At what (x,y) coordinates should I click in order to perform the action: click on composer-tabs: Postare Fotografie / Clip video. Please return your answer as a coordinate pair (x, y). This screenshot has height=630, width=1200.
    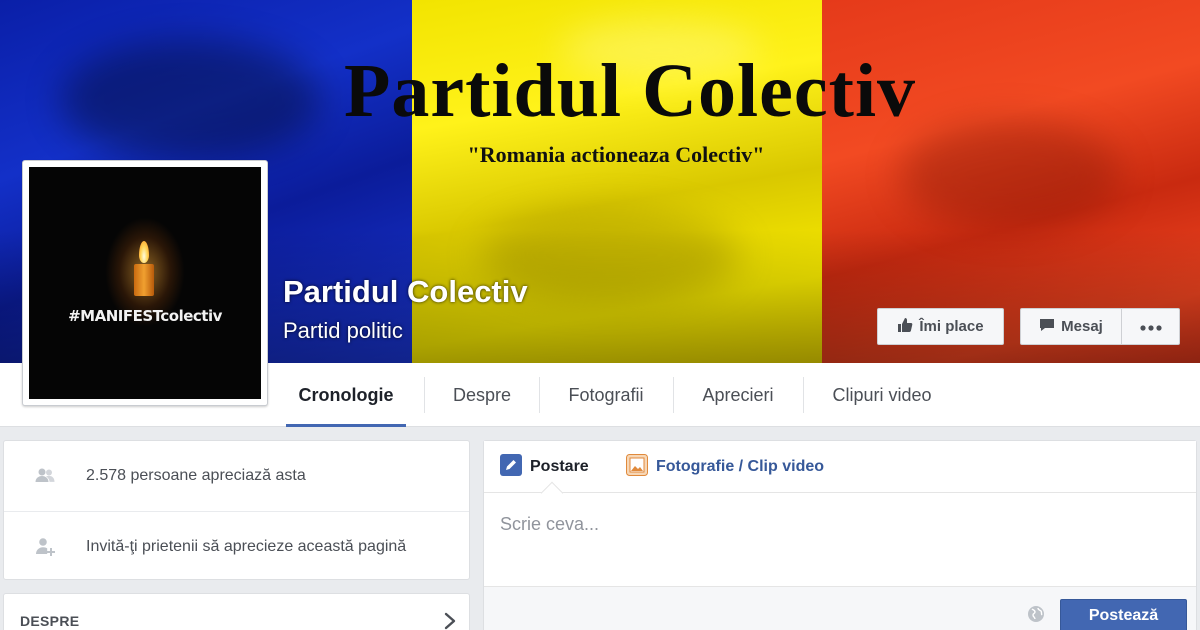
    Looking at the image, I should click on (840, 473).